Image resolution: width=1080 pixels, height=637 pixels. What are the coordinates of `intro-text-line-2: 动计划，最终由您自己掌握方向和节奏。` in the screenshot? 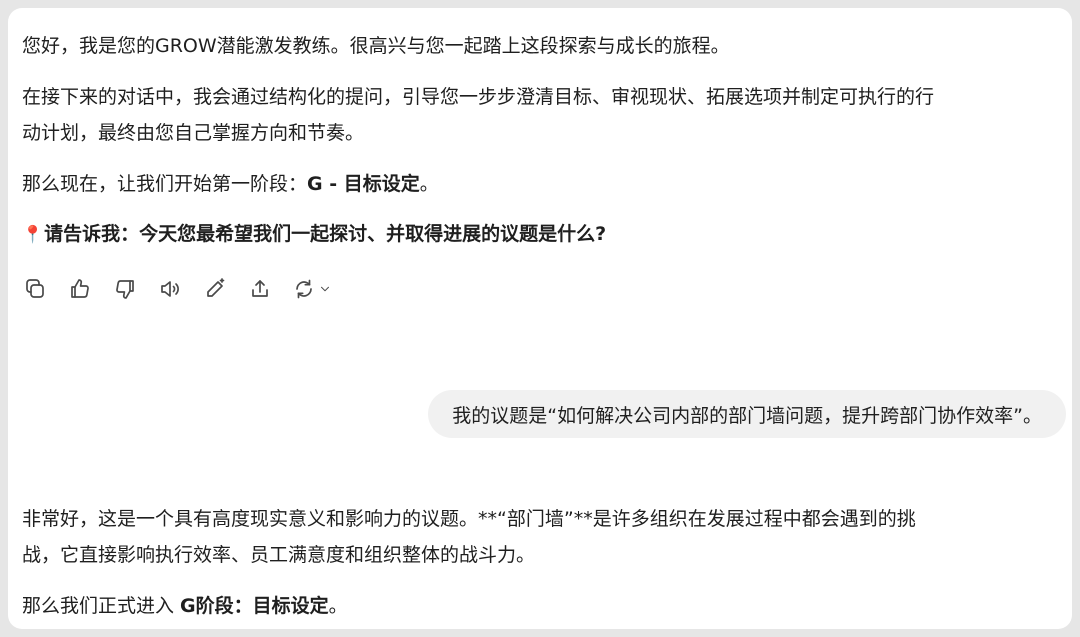 It's located at (193, 133).